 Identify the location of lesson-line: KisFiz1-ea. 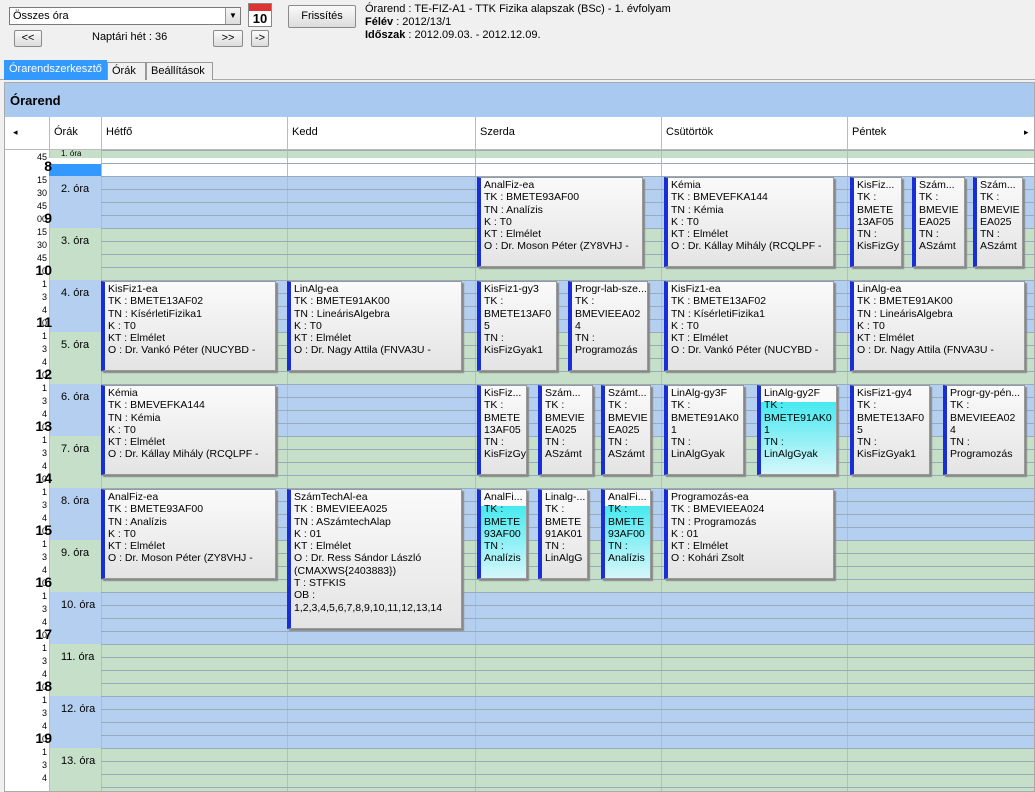
(133, 289).